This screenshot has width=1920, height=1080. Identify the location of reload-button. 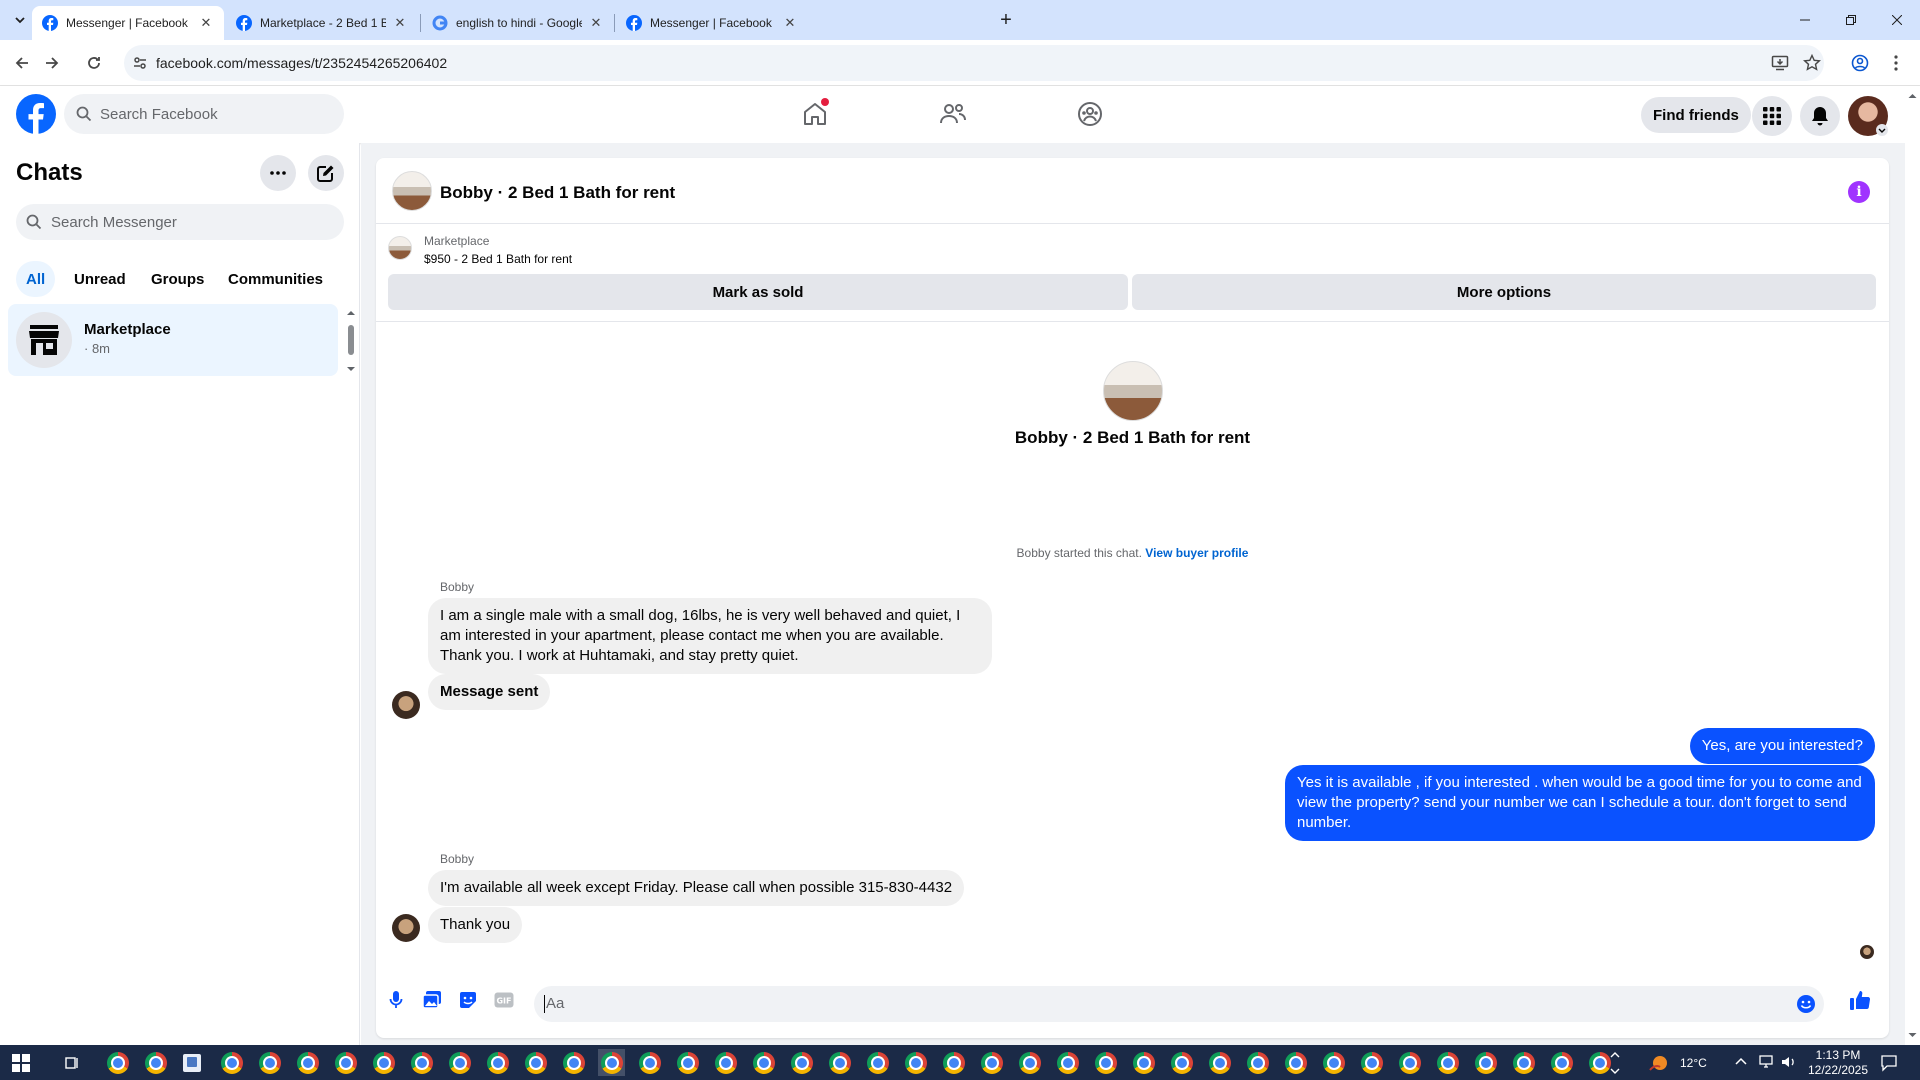
(94, 63).